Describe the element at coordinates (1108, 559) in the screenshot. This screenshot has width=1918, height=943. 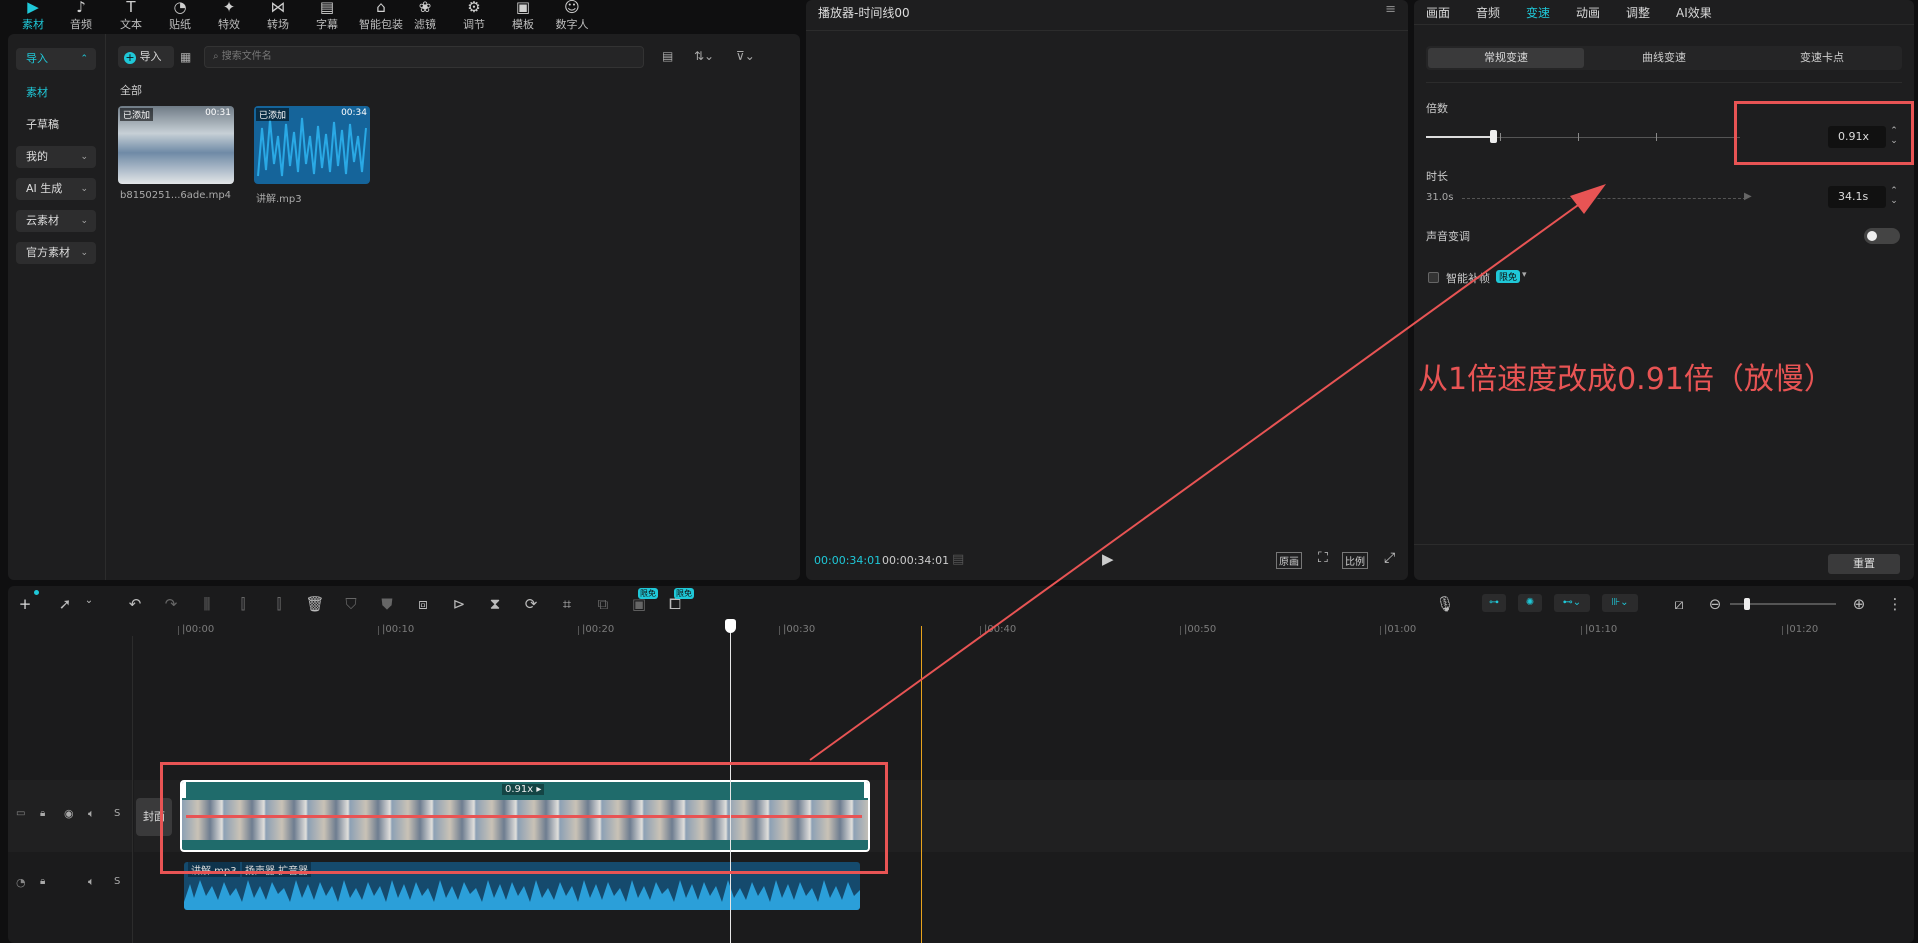
I see `play-icon: ▶` at that location.